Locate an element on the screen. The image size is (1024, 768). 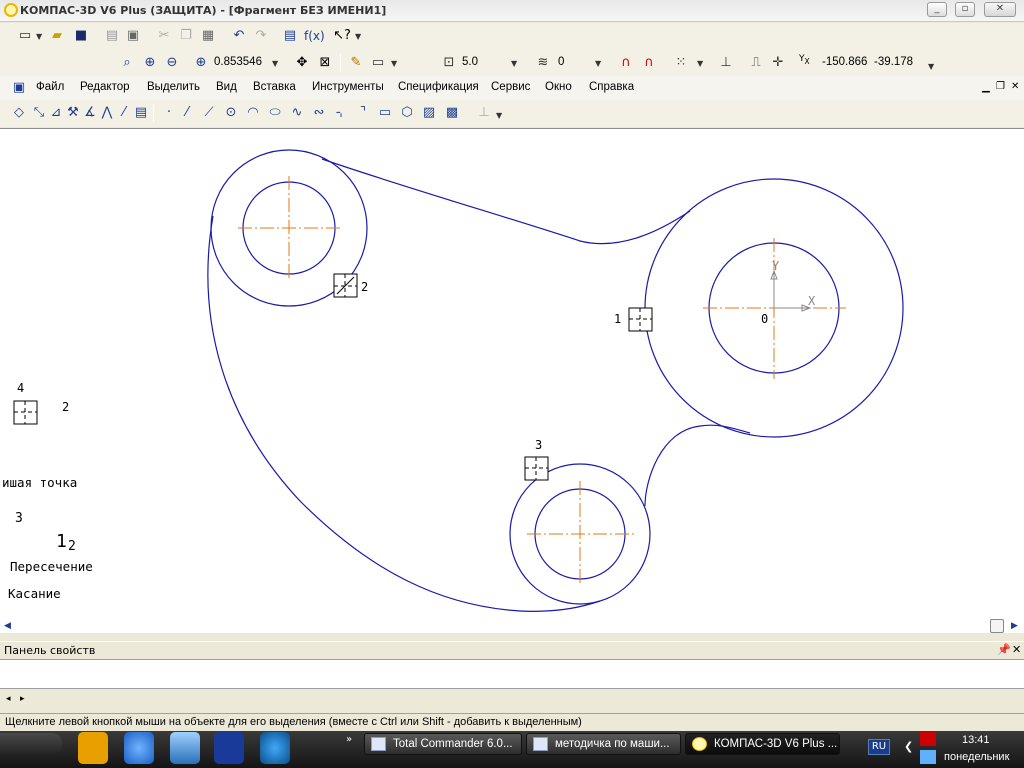
parametrize-panel-icon: ∡ is located at coordinates (90, 113).